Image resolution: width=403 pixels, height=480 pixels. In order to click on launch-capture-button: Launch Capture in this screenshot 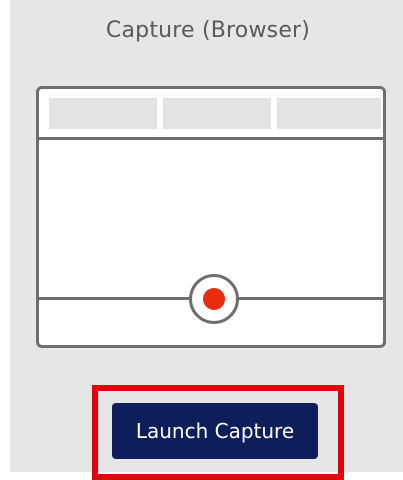, I will do `click(215, 431)`.